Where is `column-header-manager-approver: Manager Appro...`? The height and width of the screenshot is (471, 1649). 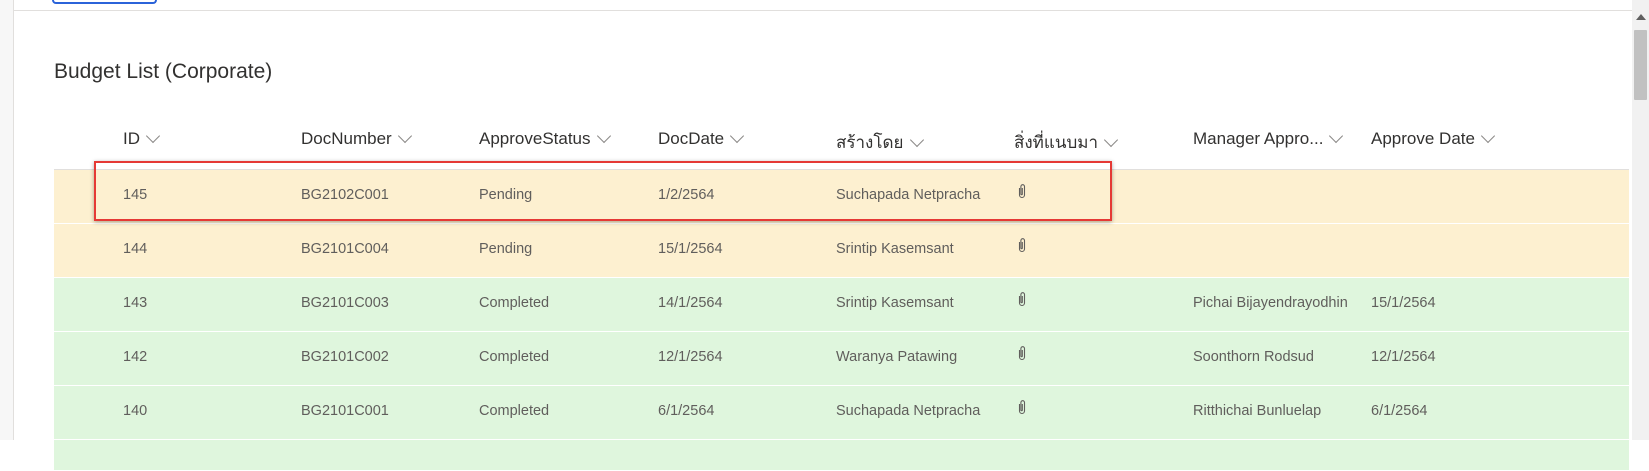
column-header-manager-approver: Manager Appro... is located at coordinates (1268, 138).